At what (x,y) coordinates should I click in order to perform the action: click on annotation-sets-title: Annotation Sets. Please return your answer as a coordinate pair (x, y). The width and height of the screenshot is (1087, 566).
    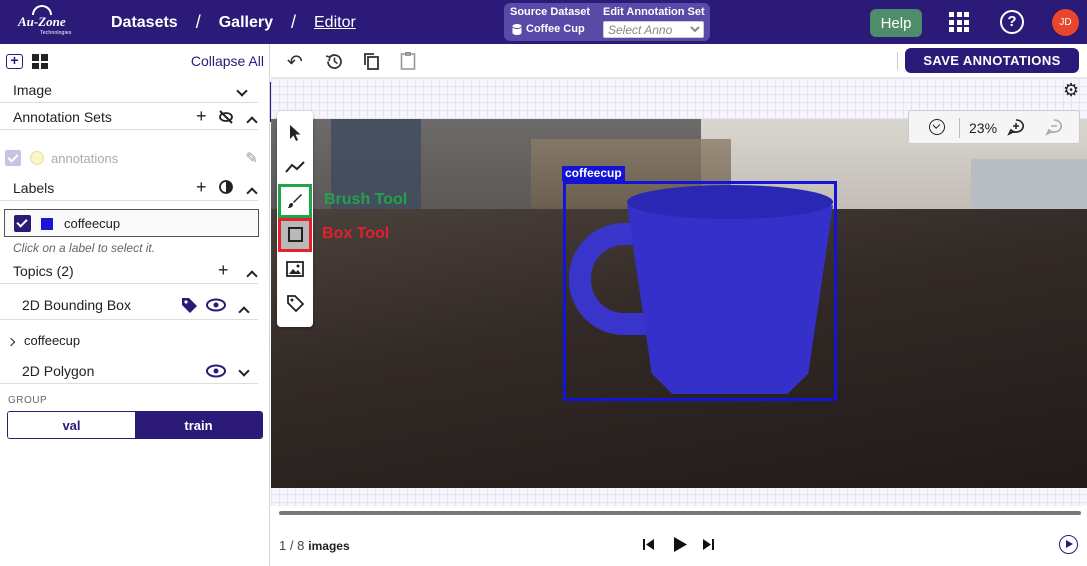
    Looking at the image, I should click on (62, 117).